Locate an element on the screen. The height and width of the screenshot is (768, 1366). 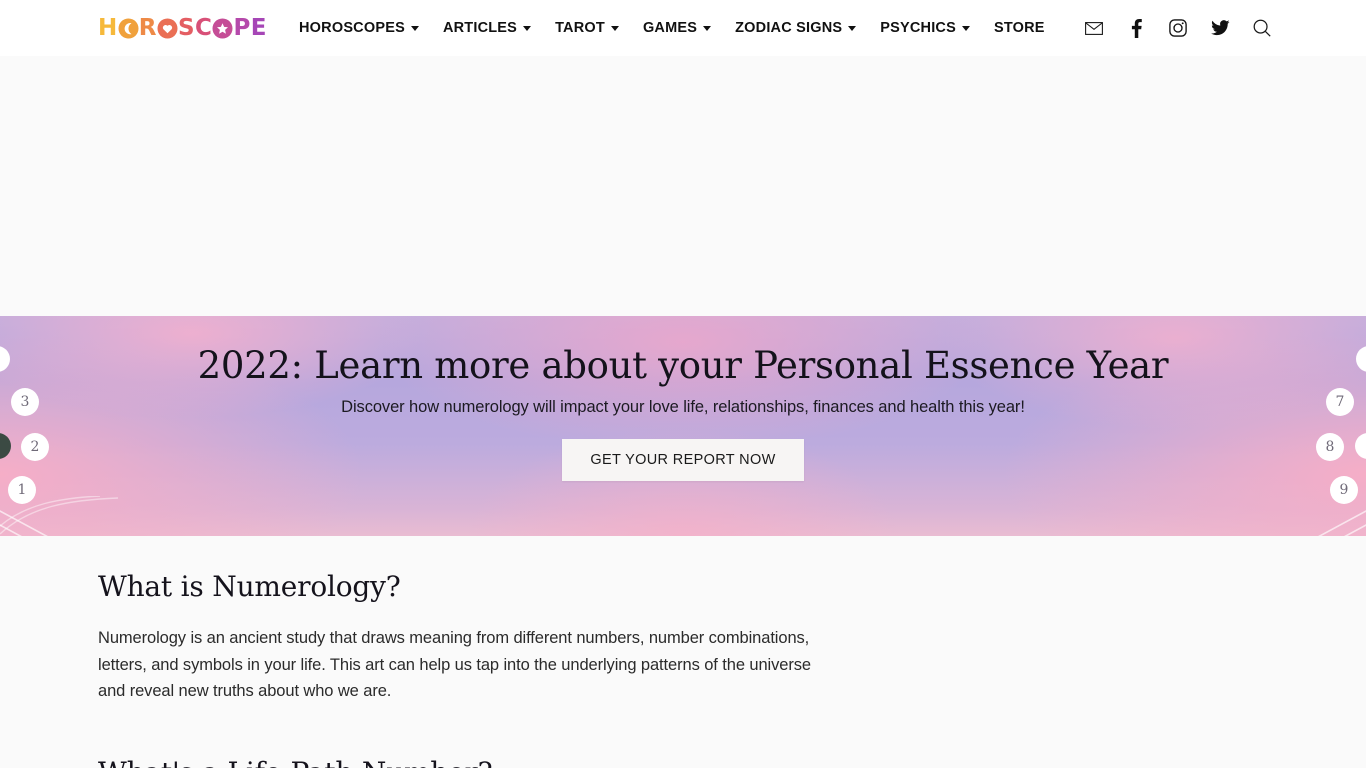
nav-item-games: GAMES is located at coordinates (677, 28).